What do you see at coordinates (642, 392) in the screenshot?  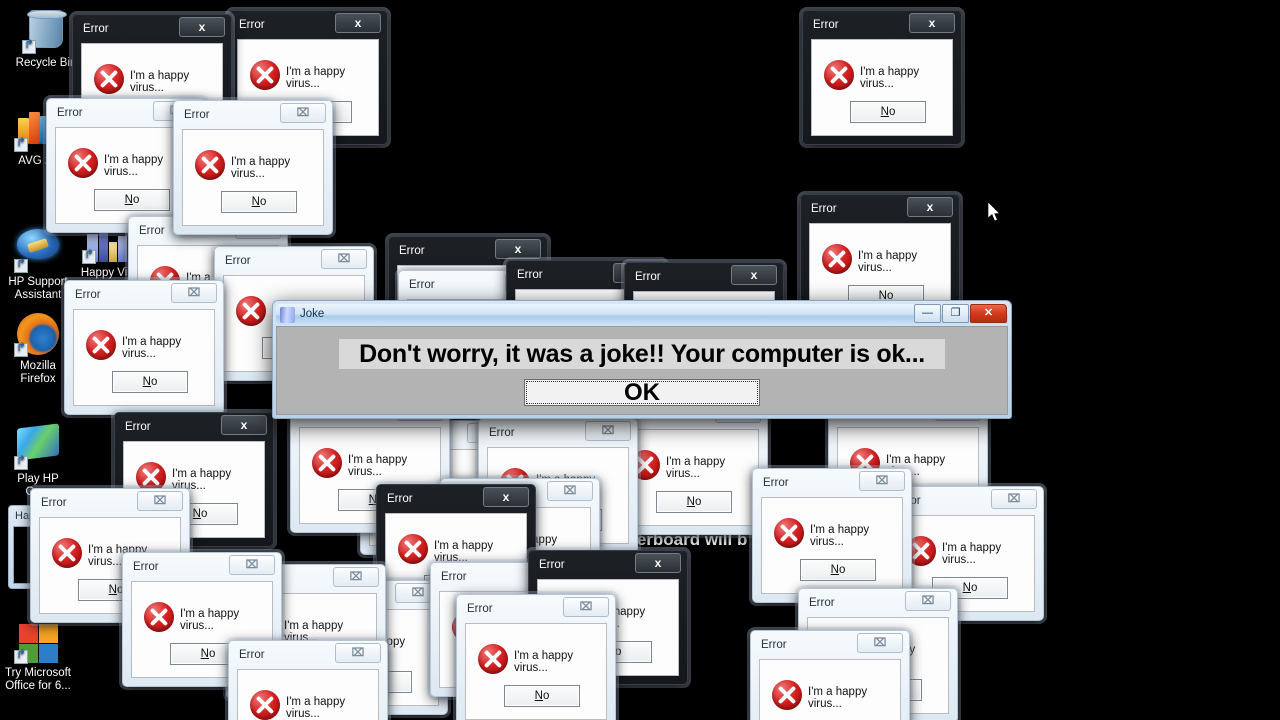 I see `ok-button: OK` at bounding box center [642, 392].